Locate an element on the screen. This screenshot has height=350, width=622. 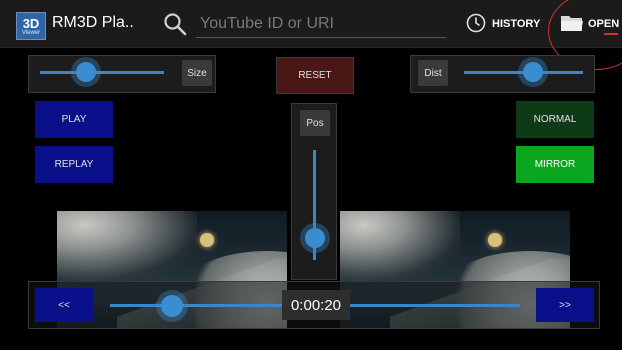
size-slider-track is located at coordinates (102, 72).